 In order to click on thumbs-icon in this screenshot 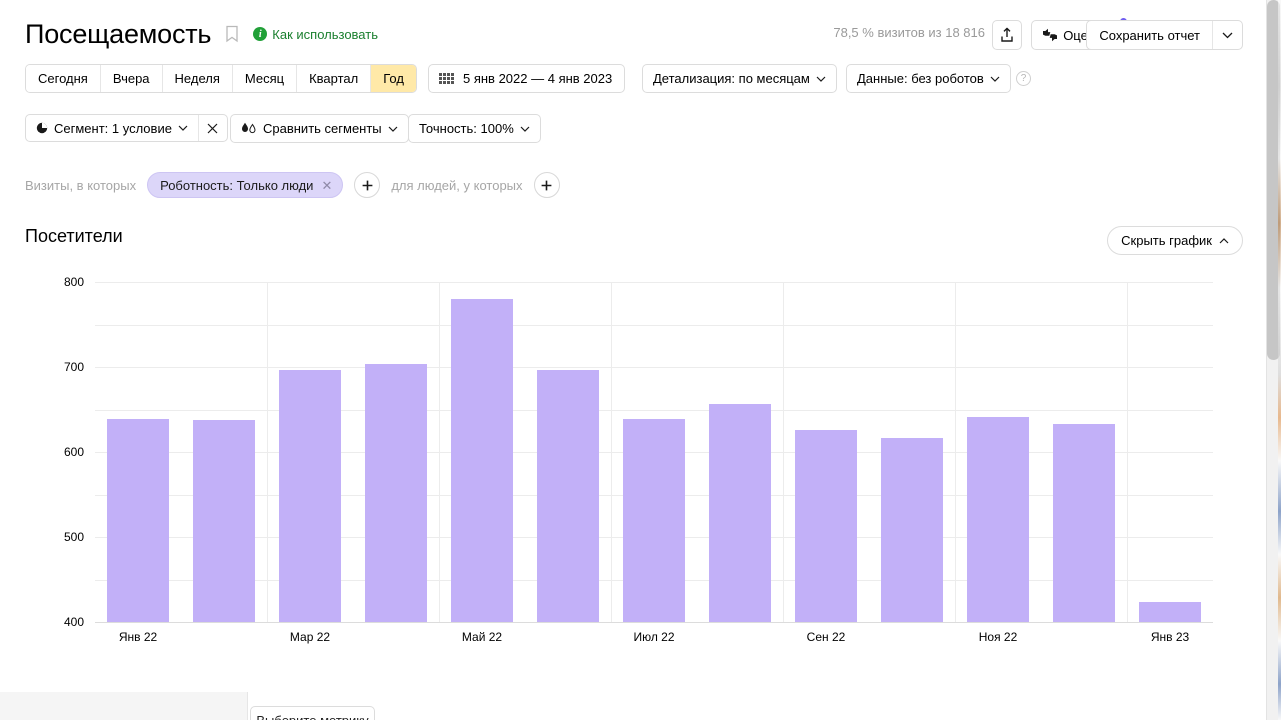, I will do `click(1050, 35)`.